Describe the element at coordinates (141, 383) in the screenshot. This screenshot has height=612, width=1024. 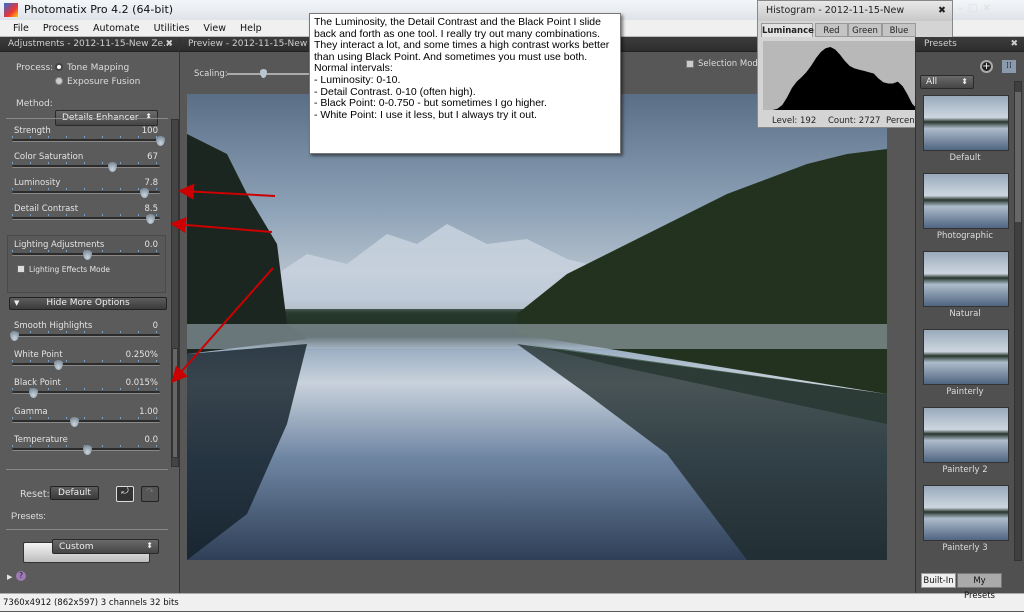
I see `slider-value: 0.015%` at that location.